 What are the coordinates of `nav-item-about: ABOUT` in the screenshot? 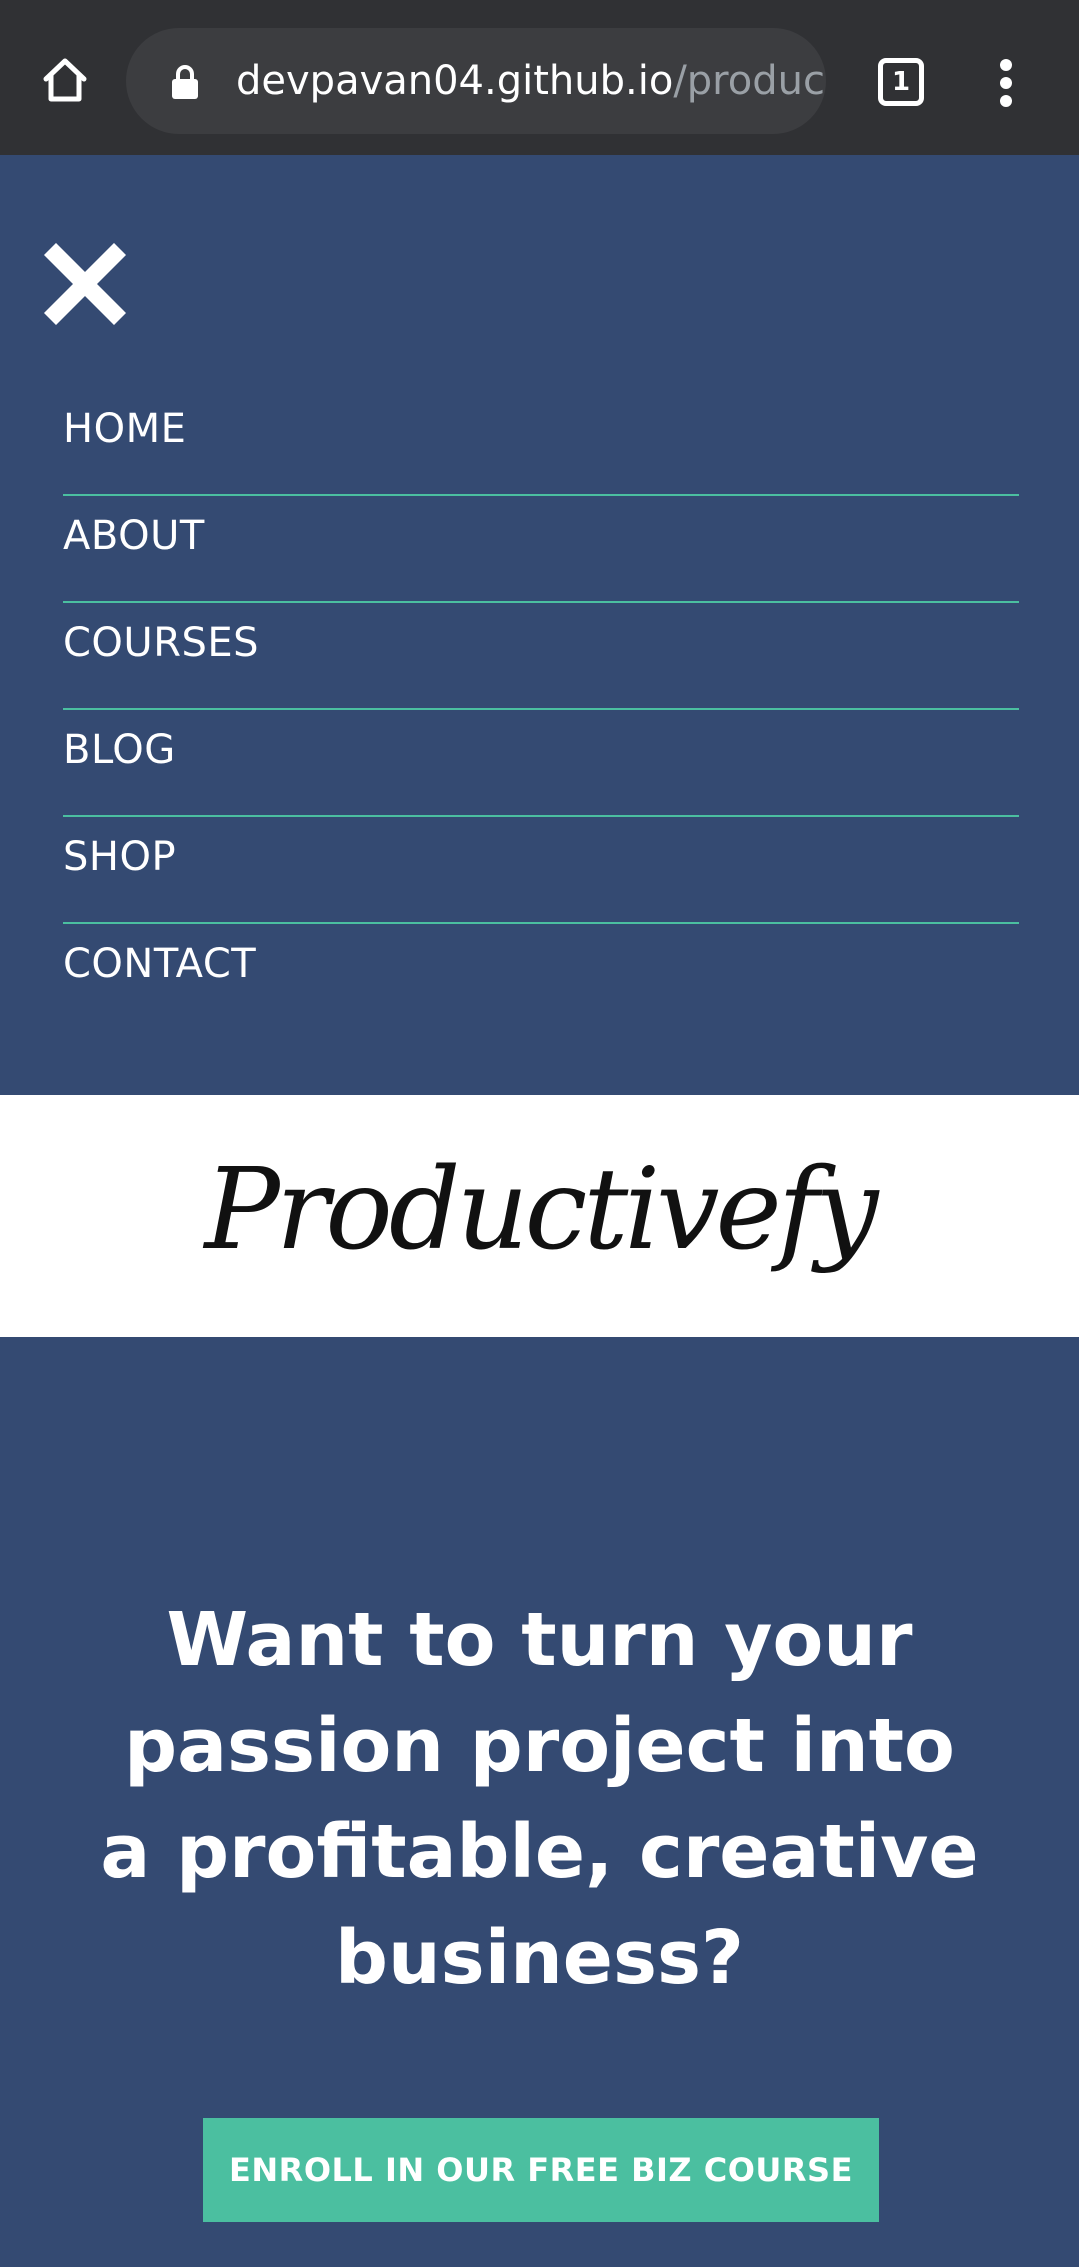 It's located at (541, 549).